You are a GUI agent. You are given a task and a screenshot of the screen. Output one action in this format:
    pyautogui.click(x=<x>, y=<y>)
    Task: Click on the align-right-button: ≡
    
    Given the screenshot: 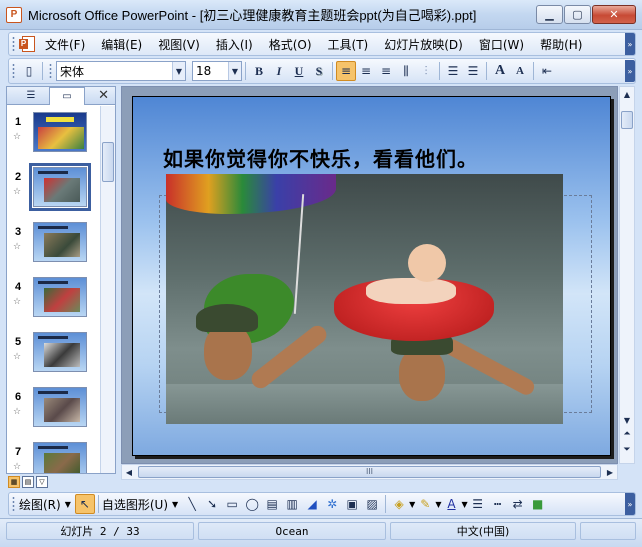 What is the action you would take?
    pyautogui.click(x=386, y=71)
    